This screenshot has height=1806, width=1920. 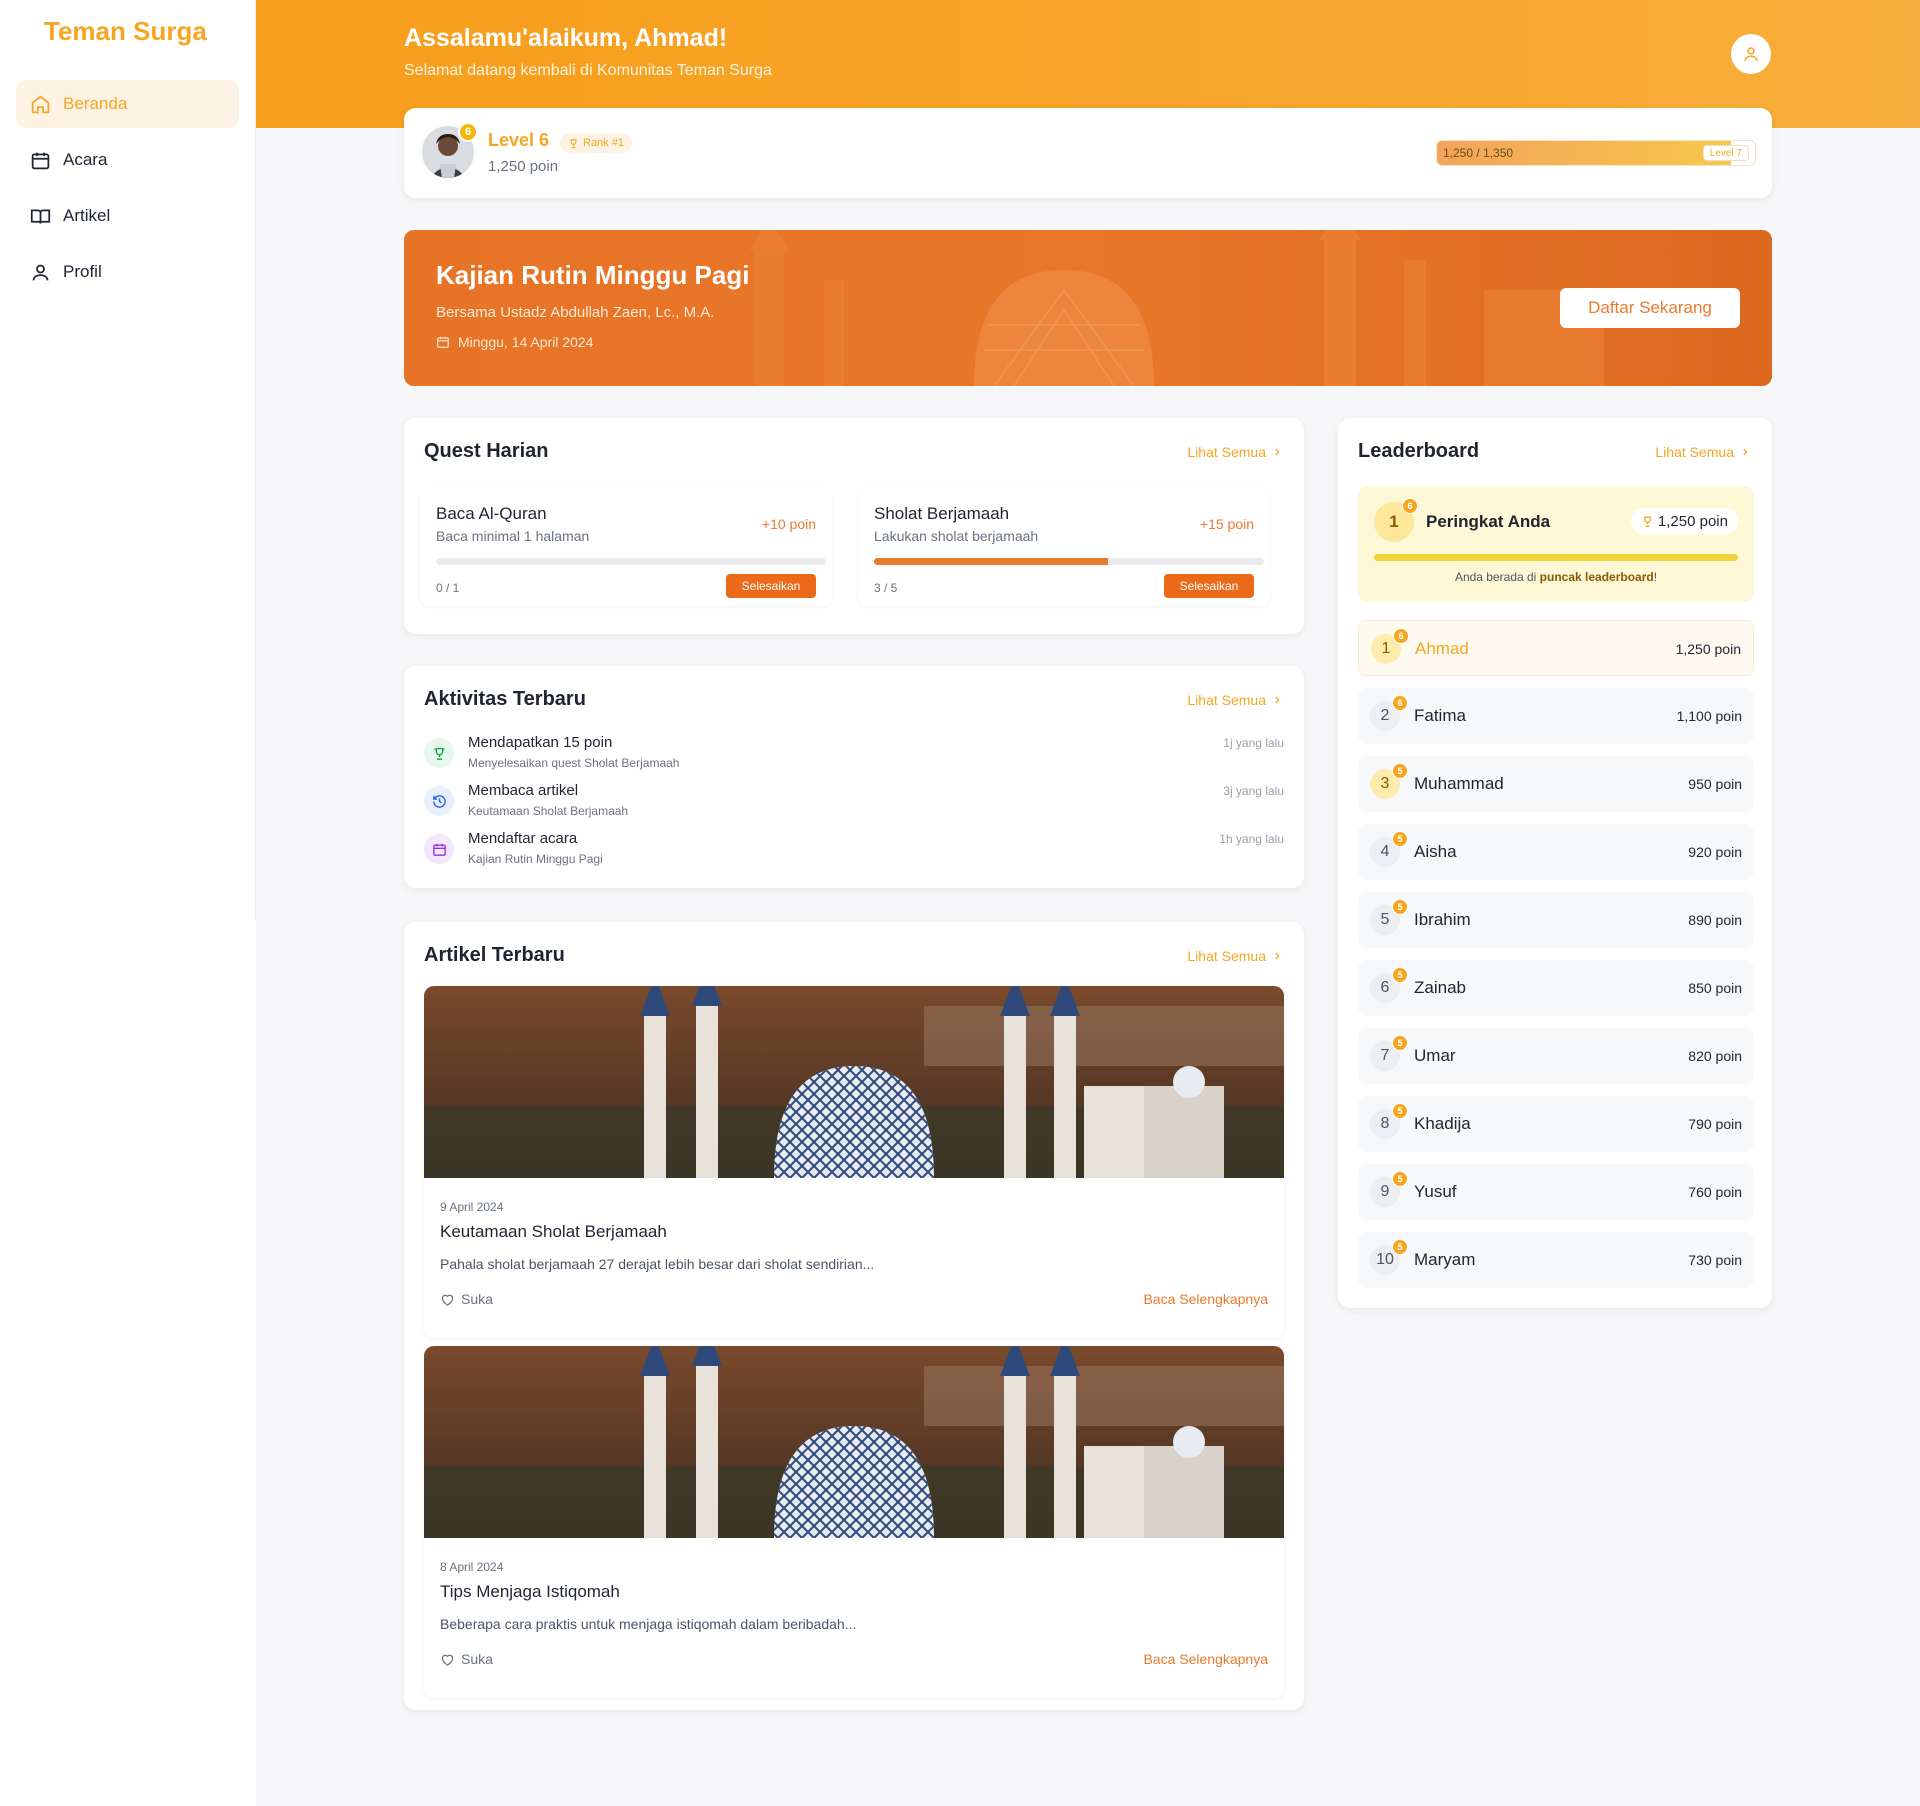 What do you see at coordinates (1435, 1191) in the screenshot?
I see `leaderboard-name: Yusuf` at bounding box center [1435, 1191].